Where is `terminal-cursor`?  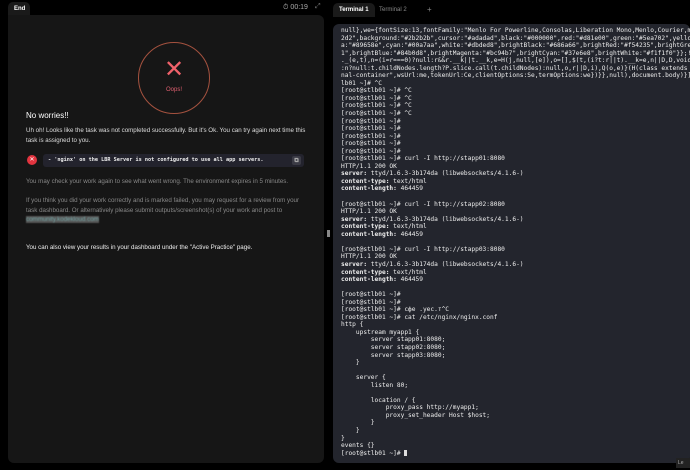
terminal-cursor is located at coordinates (406, 452).